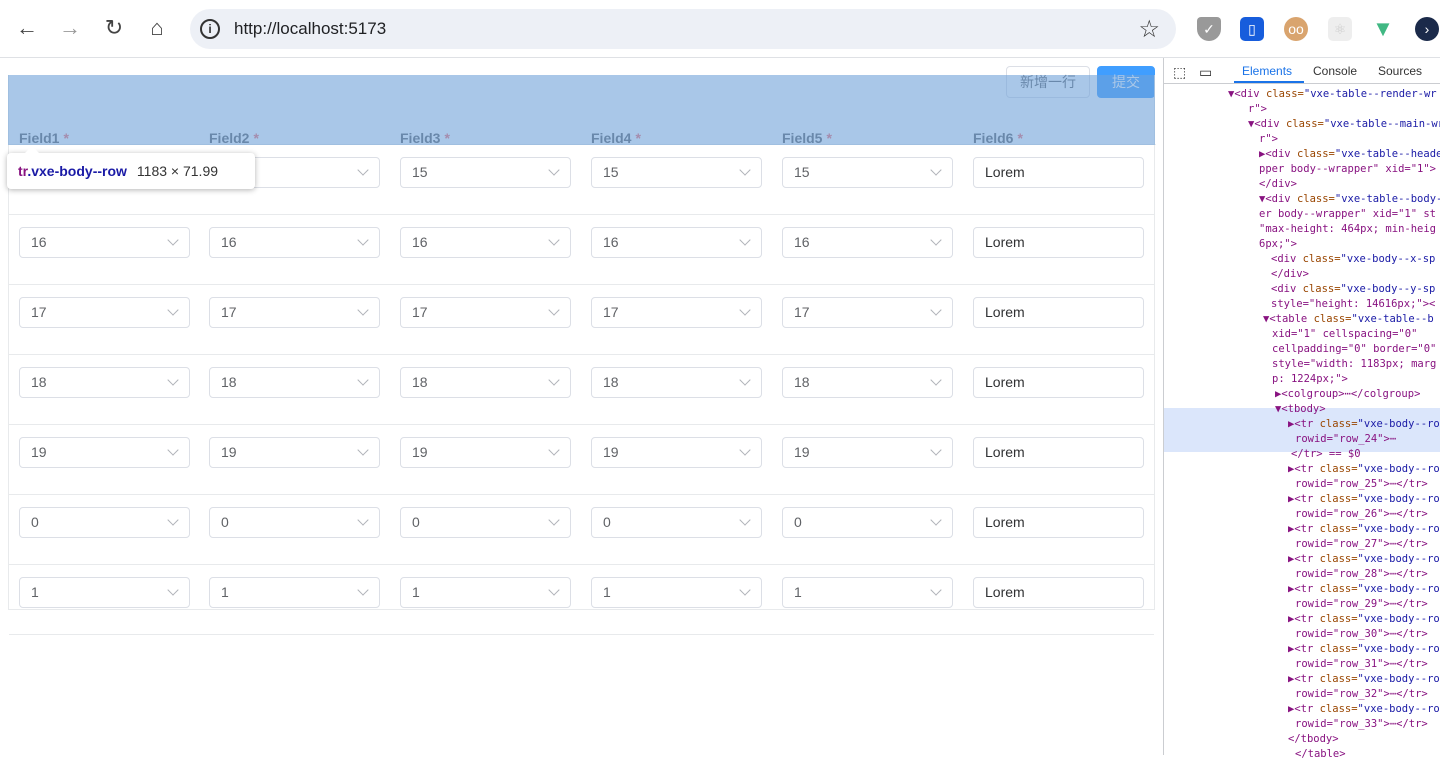 The image size is (1440, 762). I want to click on select-input: 19, so click(294, 452).